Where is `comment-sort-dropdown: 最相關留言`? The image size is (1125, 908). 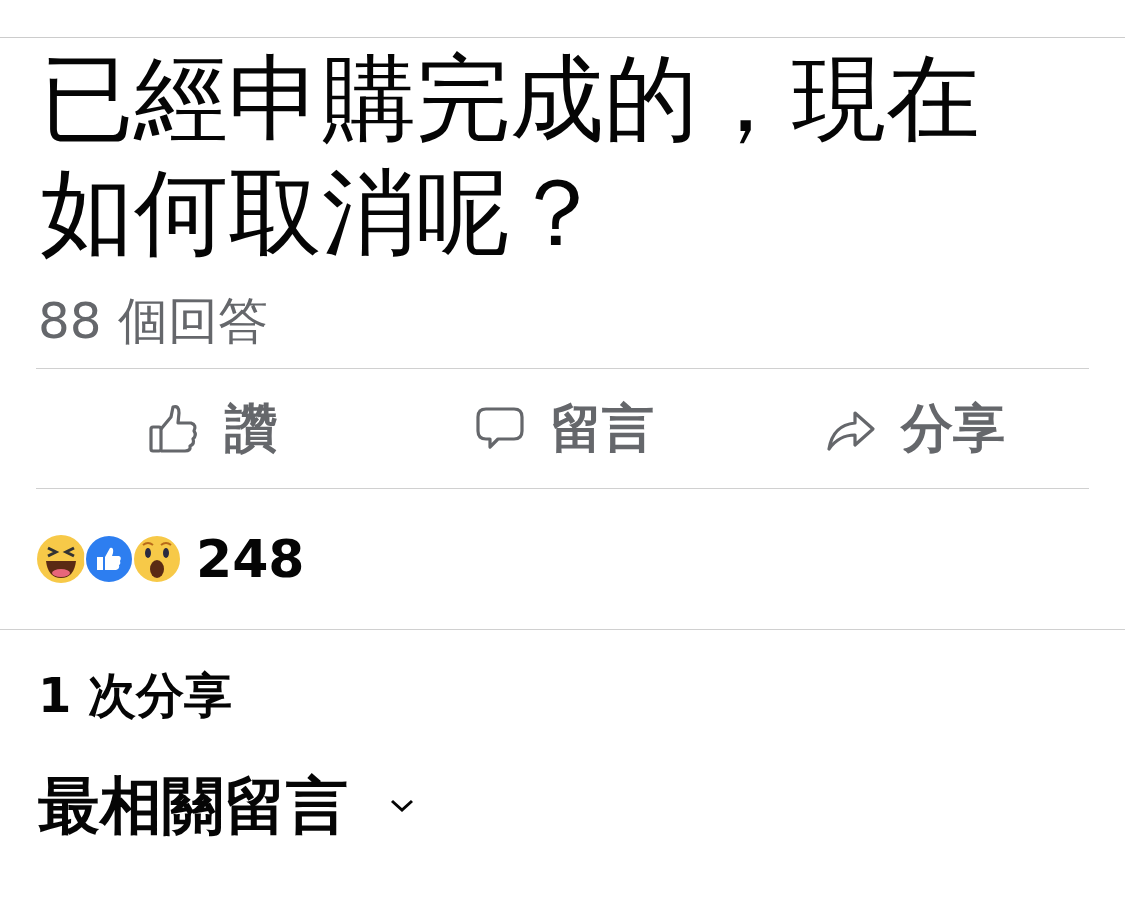 comment-sort-dropdown: 最相關留言 is located at coordinates (208, 806).